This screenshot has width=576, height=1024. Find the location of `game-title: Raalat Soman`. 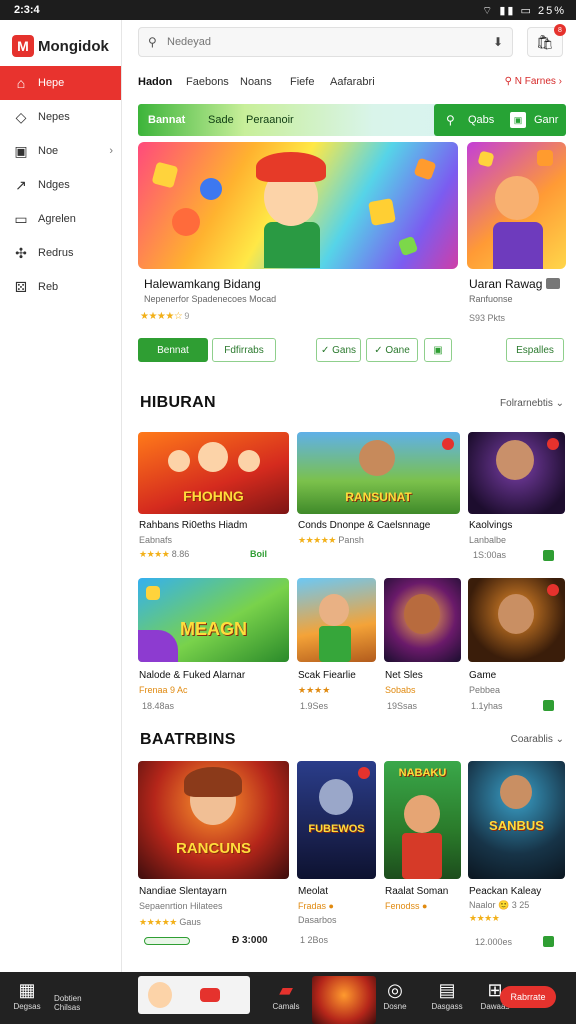

game-title: Raalat Soman is located at coordinates (423, 891).